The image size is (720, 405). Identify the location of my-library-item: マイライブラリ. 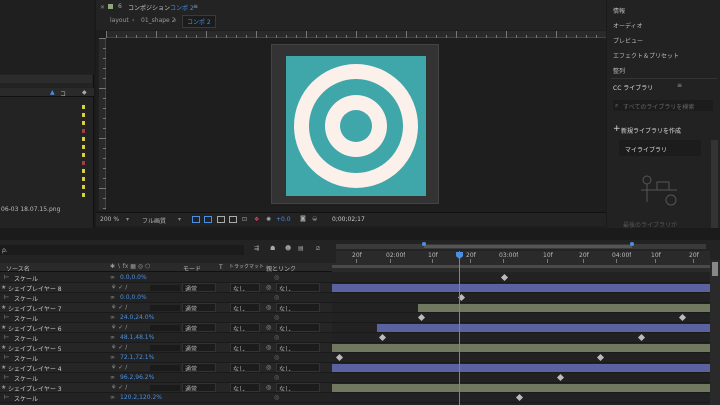
(660, 148).